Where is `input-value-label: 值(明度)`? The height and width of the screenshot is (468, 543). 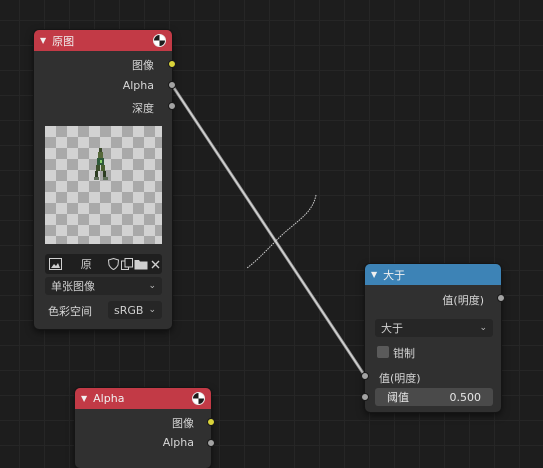
input-value-label: 值(明度) is located at coordinates (400, 378).